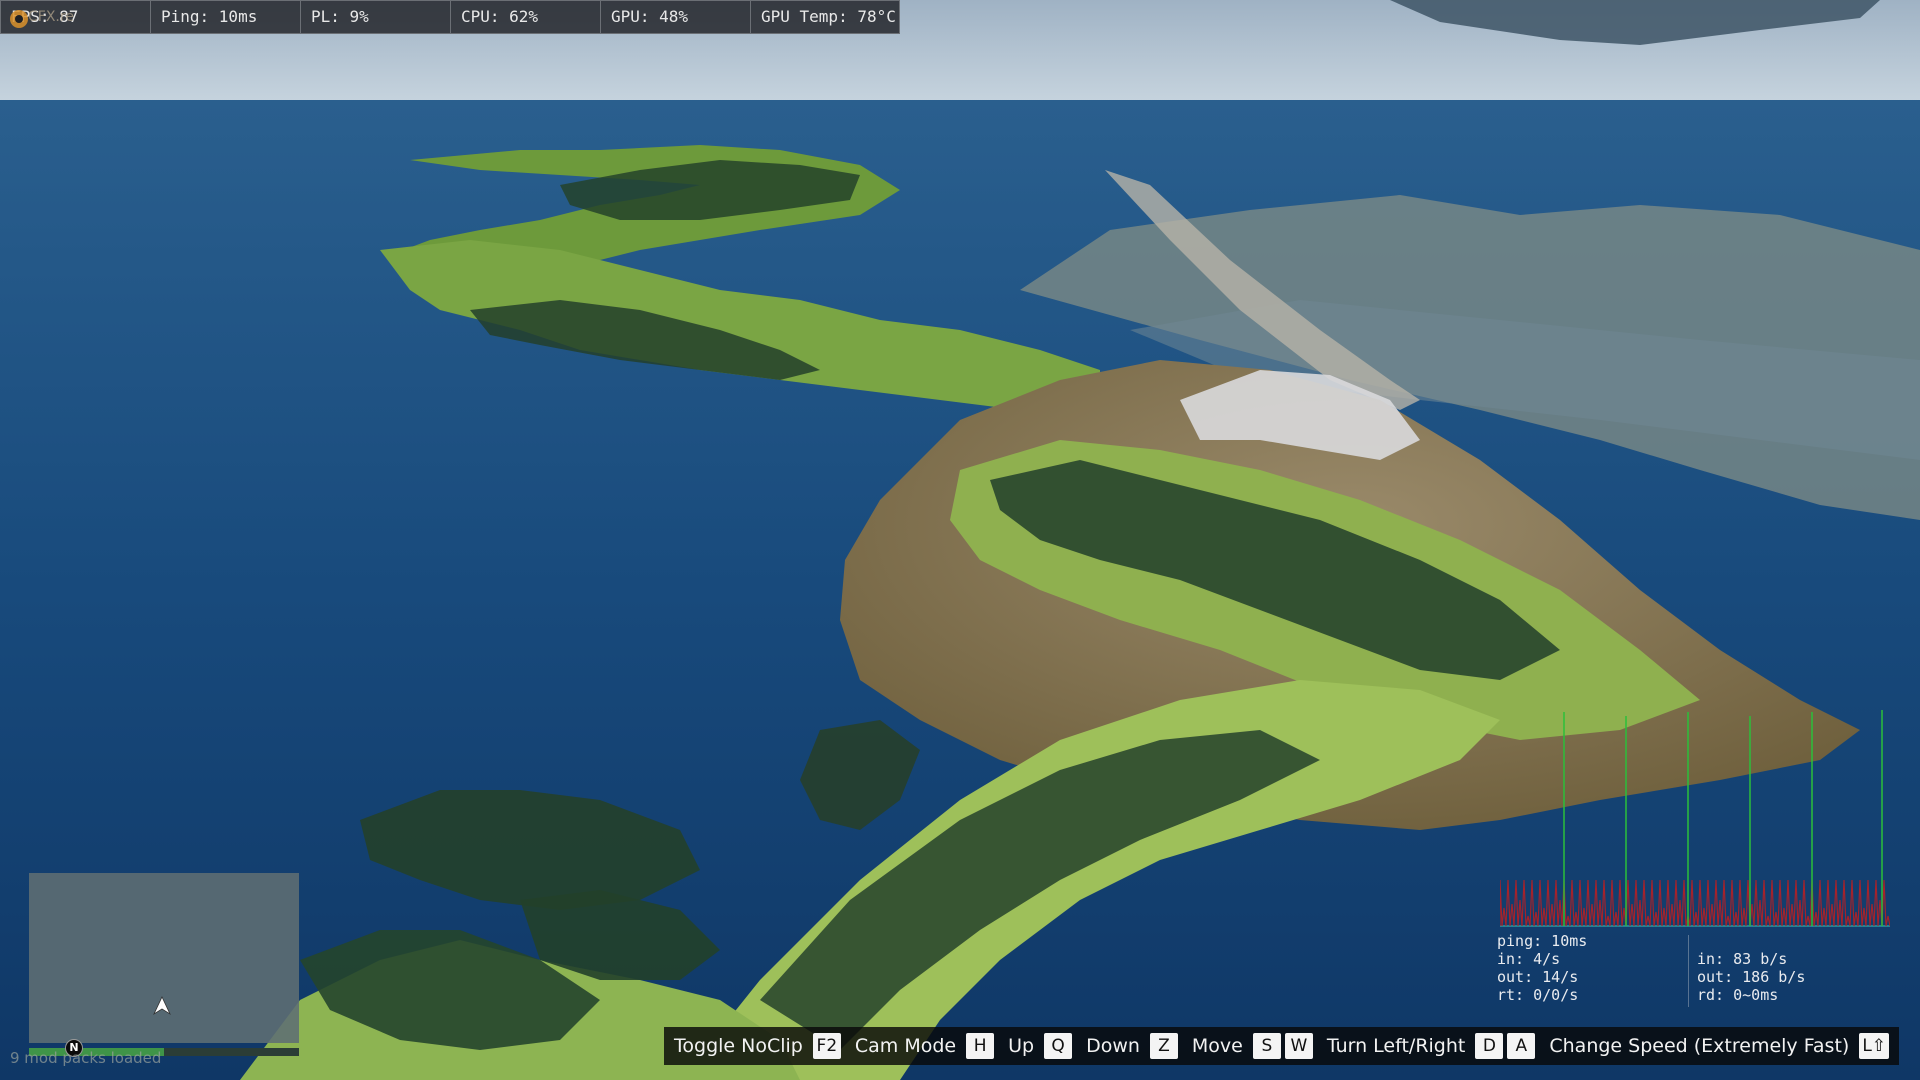  I want to click on cpu-readout: CPU: 62%, so click(526, 17).